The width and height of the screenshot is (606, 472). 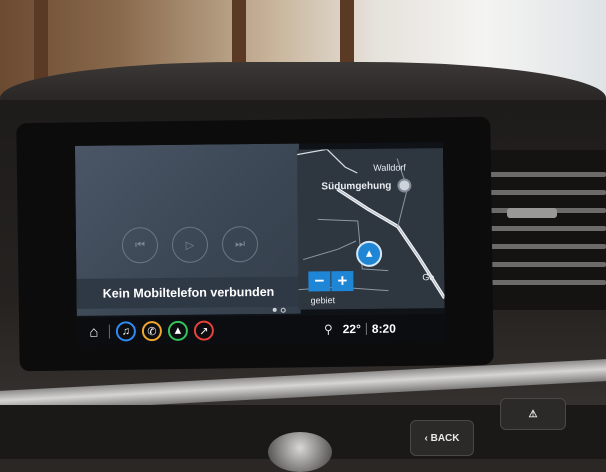 I want to click on music-icon: ♫, so click(x=126, y=331).